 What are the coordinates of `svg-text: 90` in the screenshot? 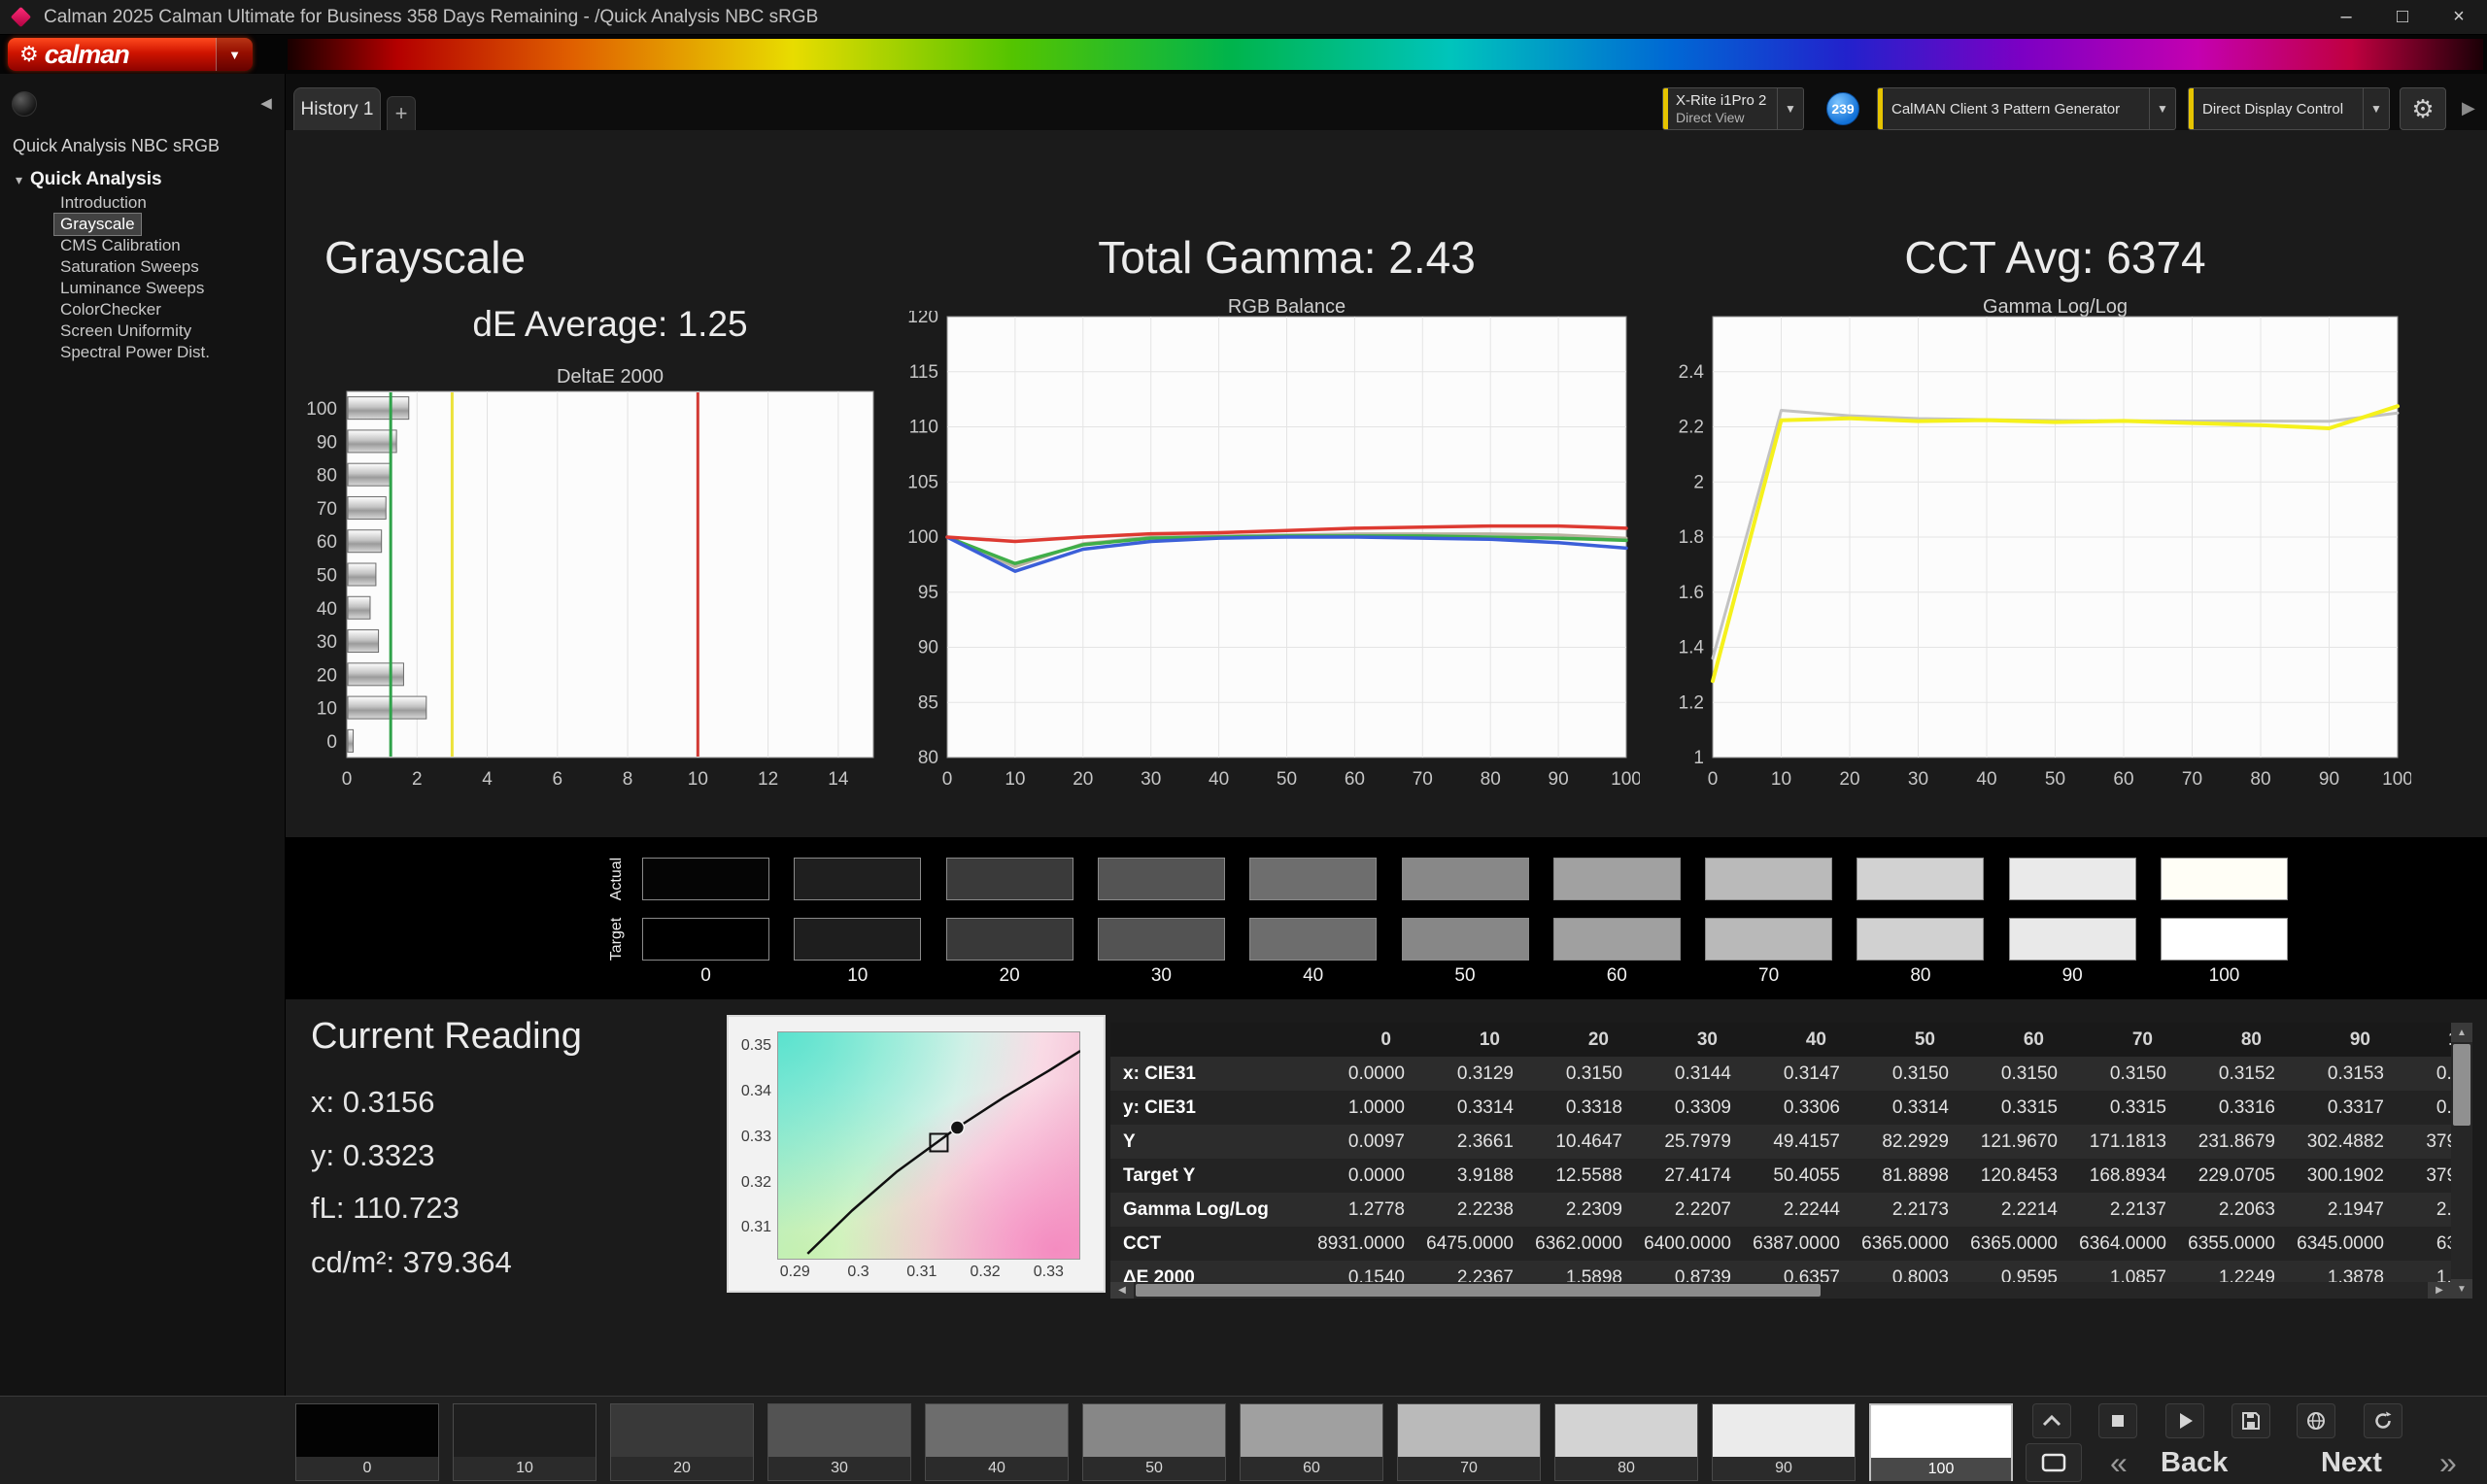 It's located at (2329, 779).